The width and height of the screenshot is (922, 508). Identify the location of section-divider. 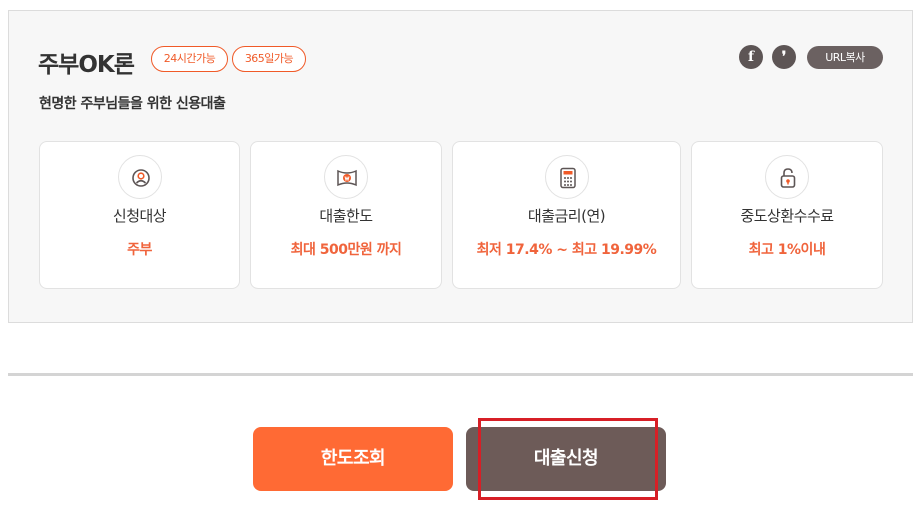
(460, 374).